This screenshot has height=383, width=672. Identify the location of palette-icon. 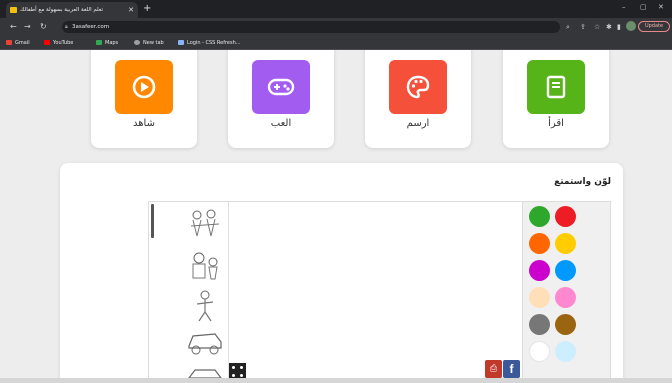
(418, 87).